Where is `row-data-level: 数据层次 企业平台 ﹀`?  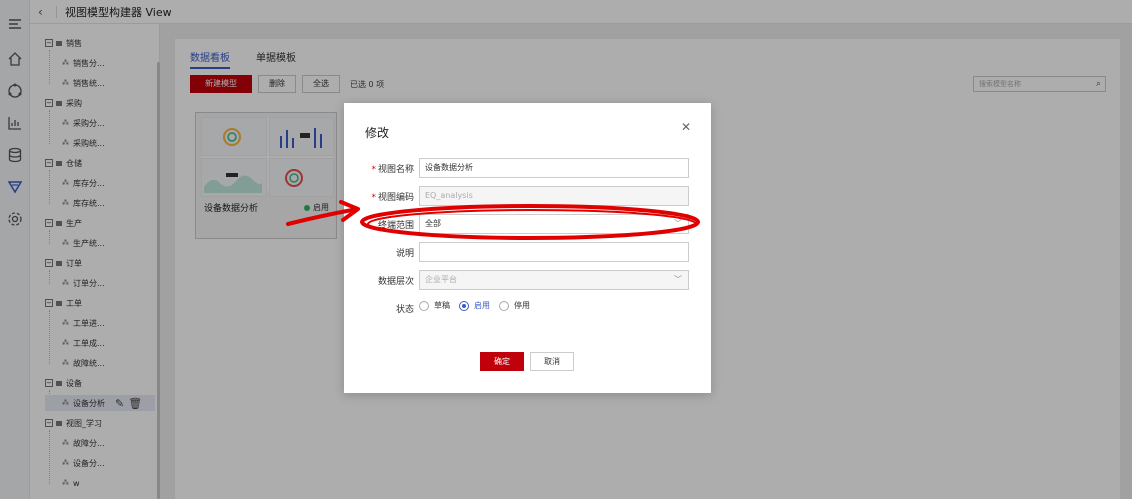
row-data-level: 数据层次 企业平台 ﹀ is located at coordinates (527, 280).